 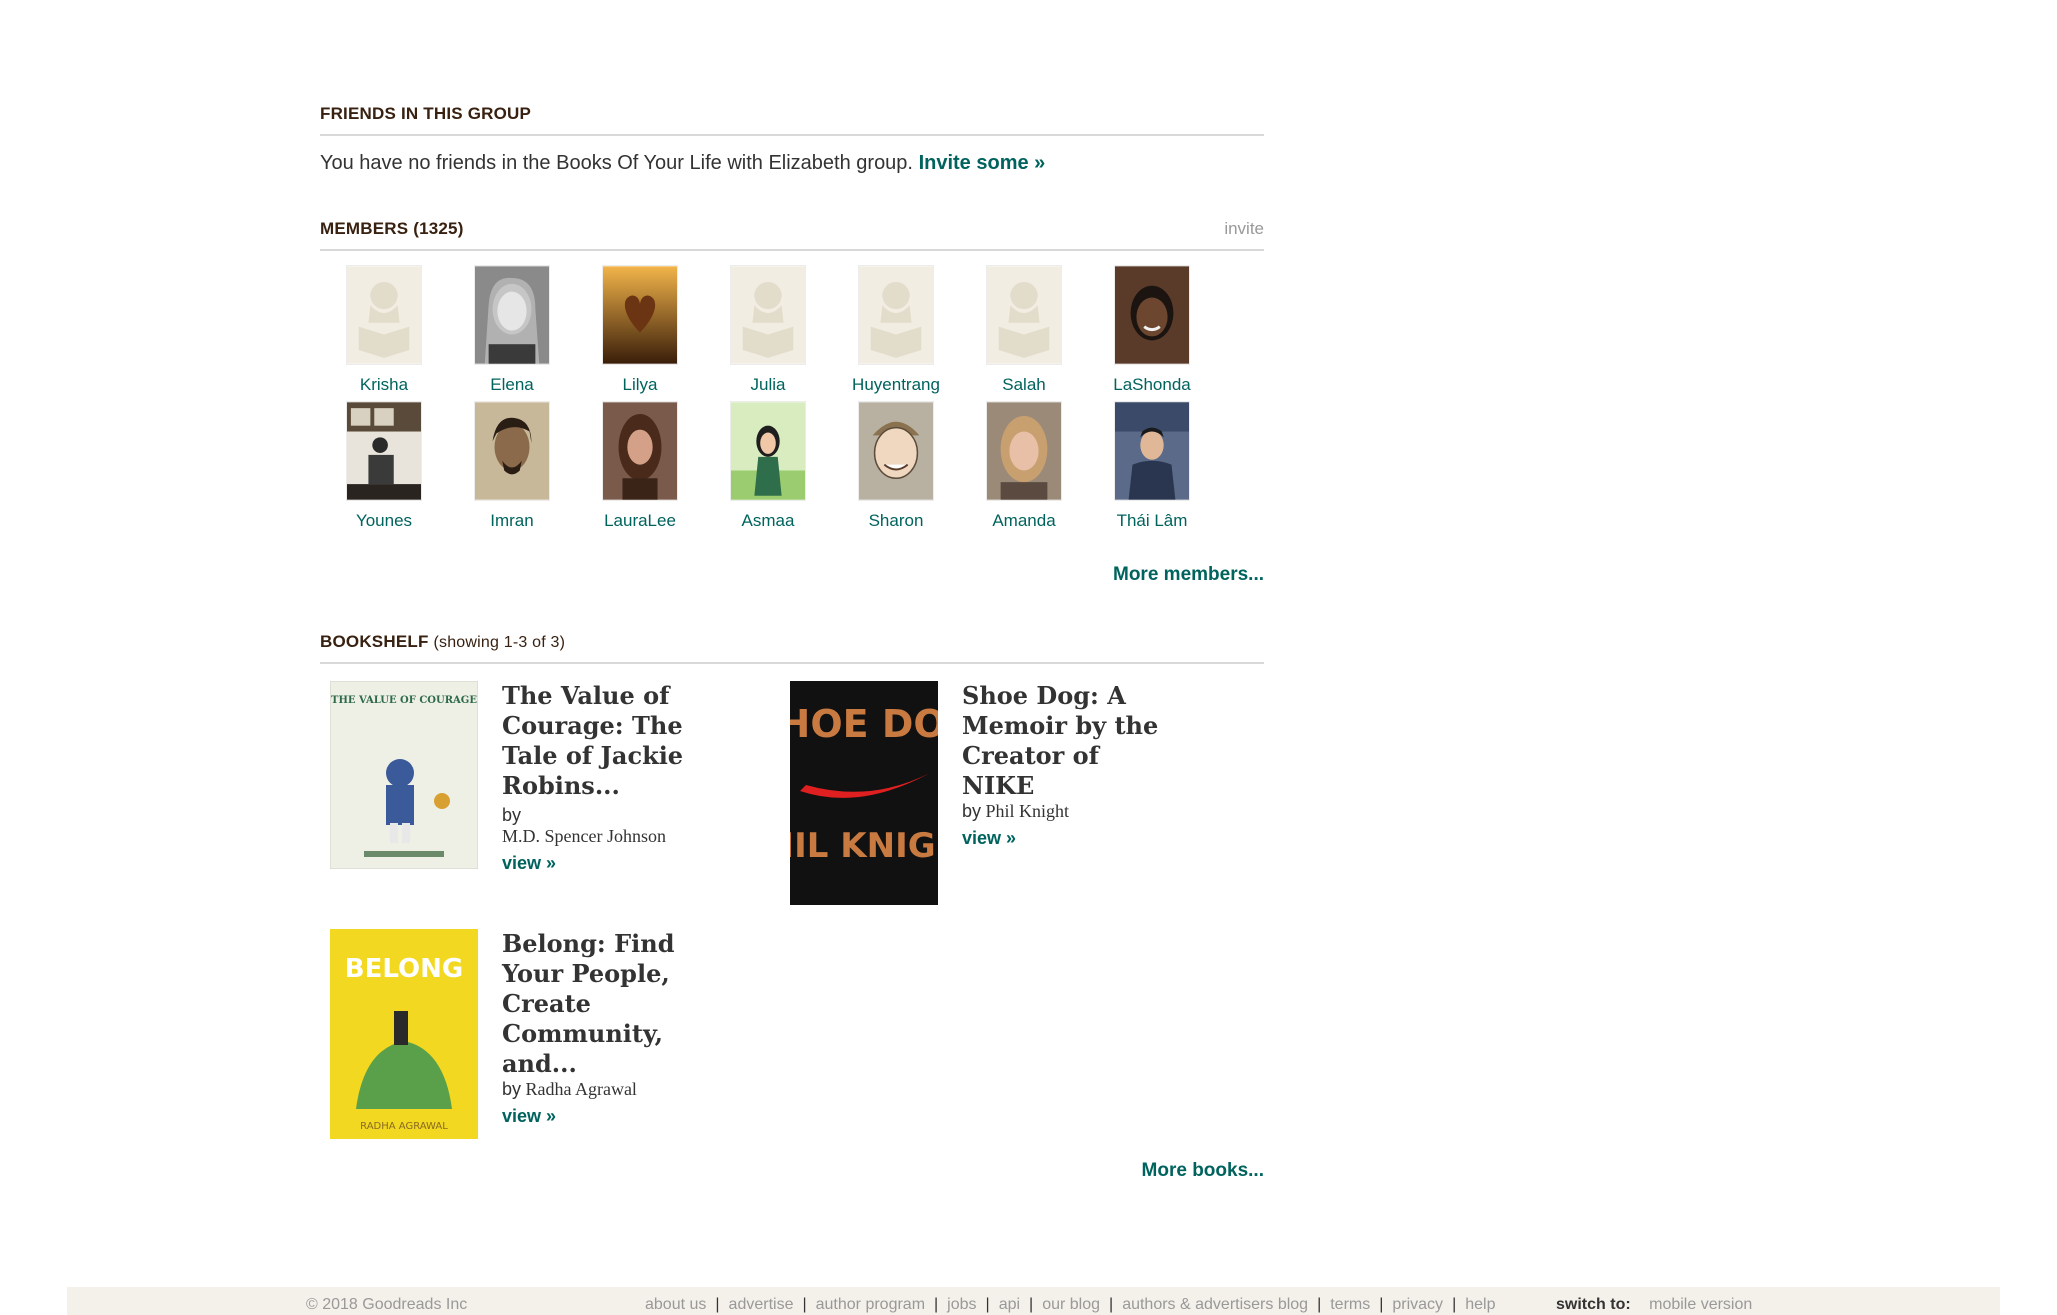 I want to click on footer-link-our-blog: our blog, so click(x=1071, y=1305).